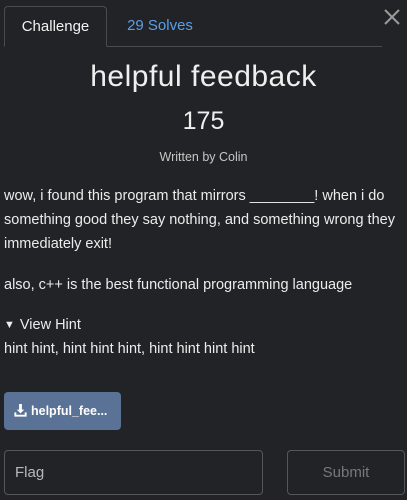  Describe the element at coordinates (203, 157) in the screenshot. I see `challenge-author: Written by Colin` at that location.